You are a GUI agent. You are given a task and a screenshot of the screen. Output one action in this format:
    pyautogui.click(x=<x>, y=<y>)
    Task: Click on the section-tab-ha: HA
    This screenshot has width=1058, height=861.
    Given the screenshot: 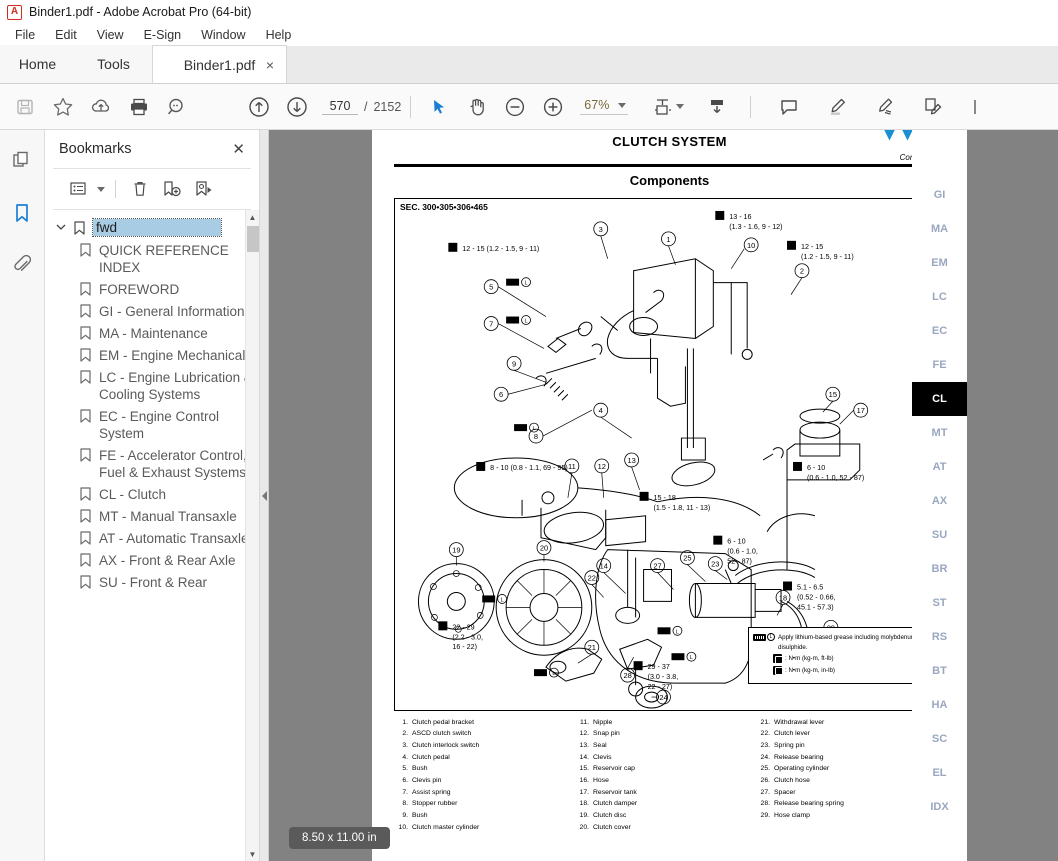 What is the action you would take?
    pyautogui.click(x=939, y=705)
    